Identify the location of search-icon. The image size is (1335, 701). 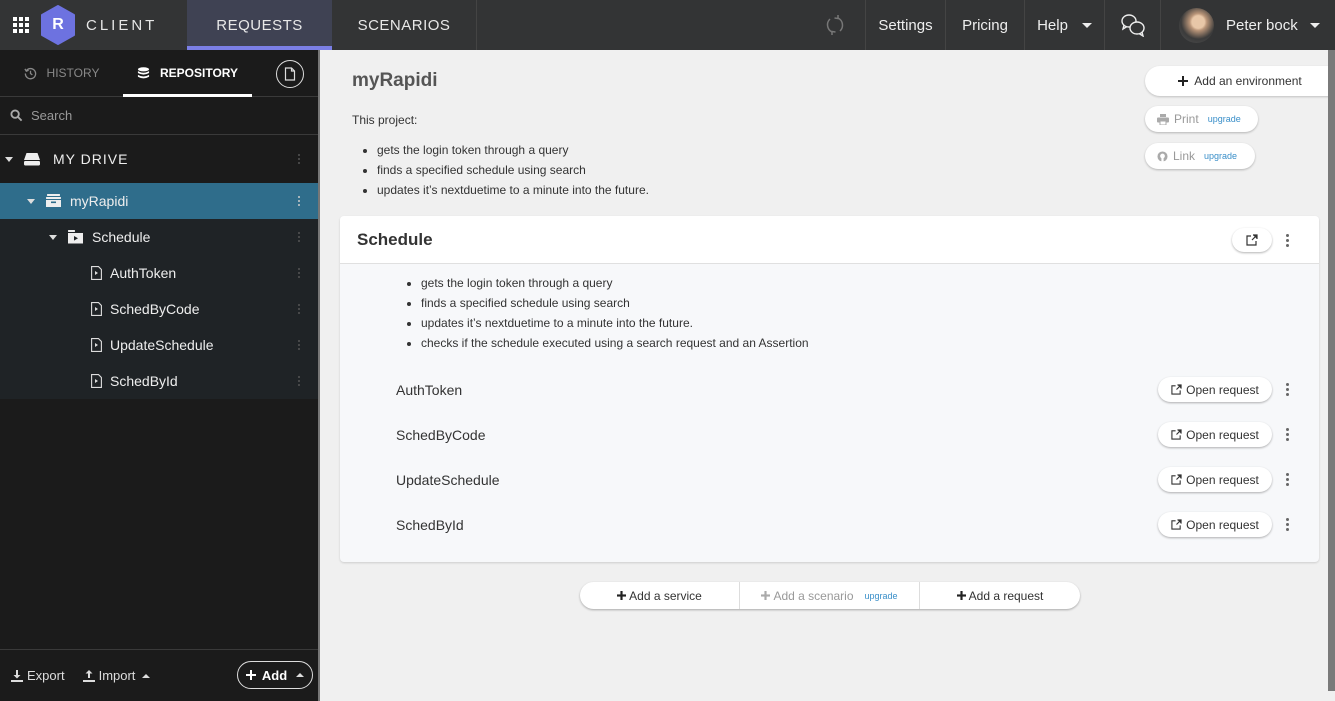
(16, 115).